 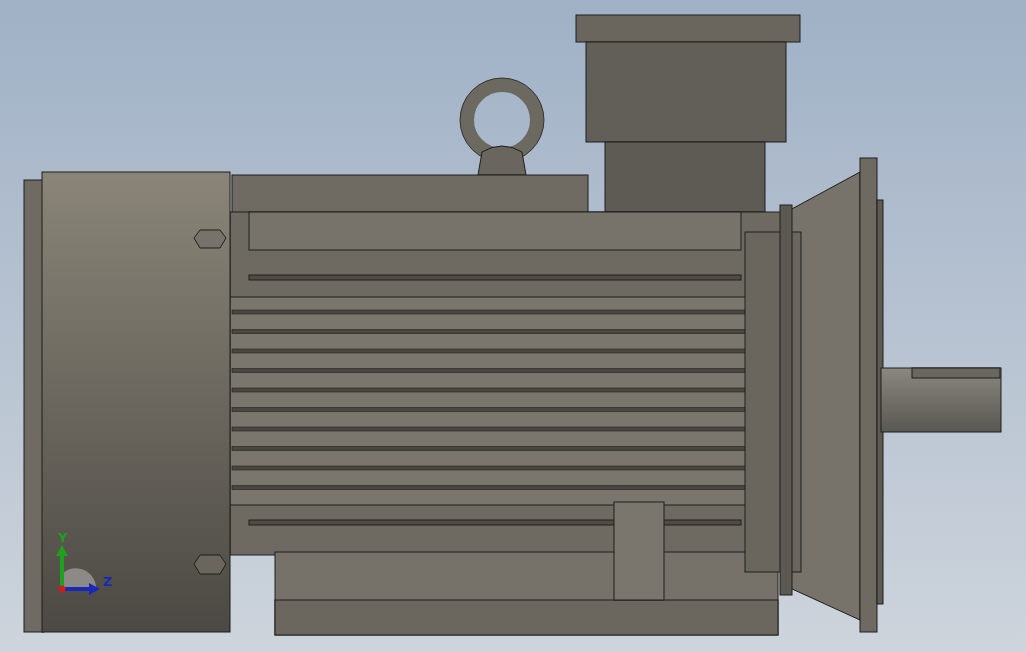 What do you see at coordinates (62, 589) in the screenshot?
I see `origin-icon` at bounding box center [62, 589].